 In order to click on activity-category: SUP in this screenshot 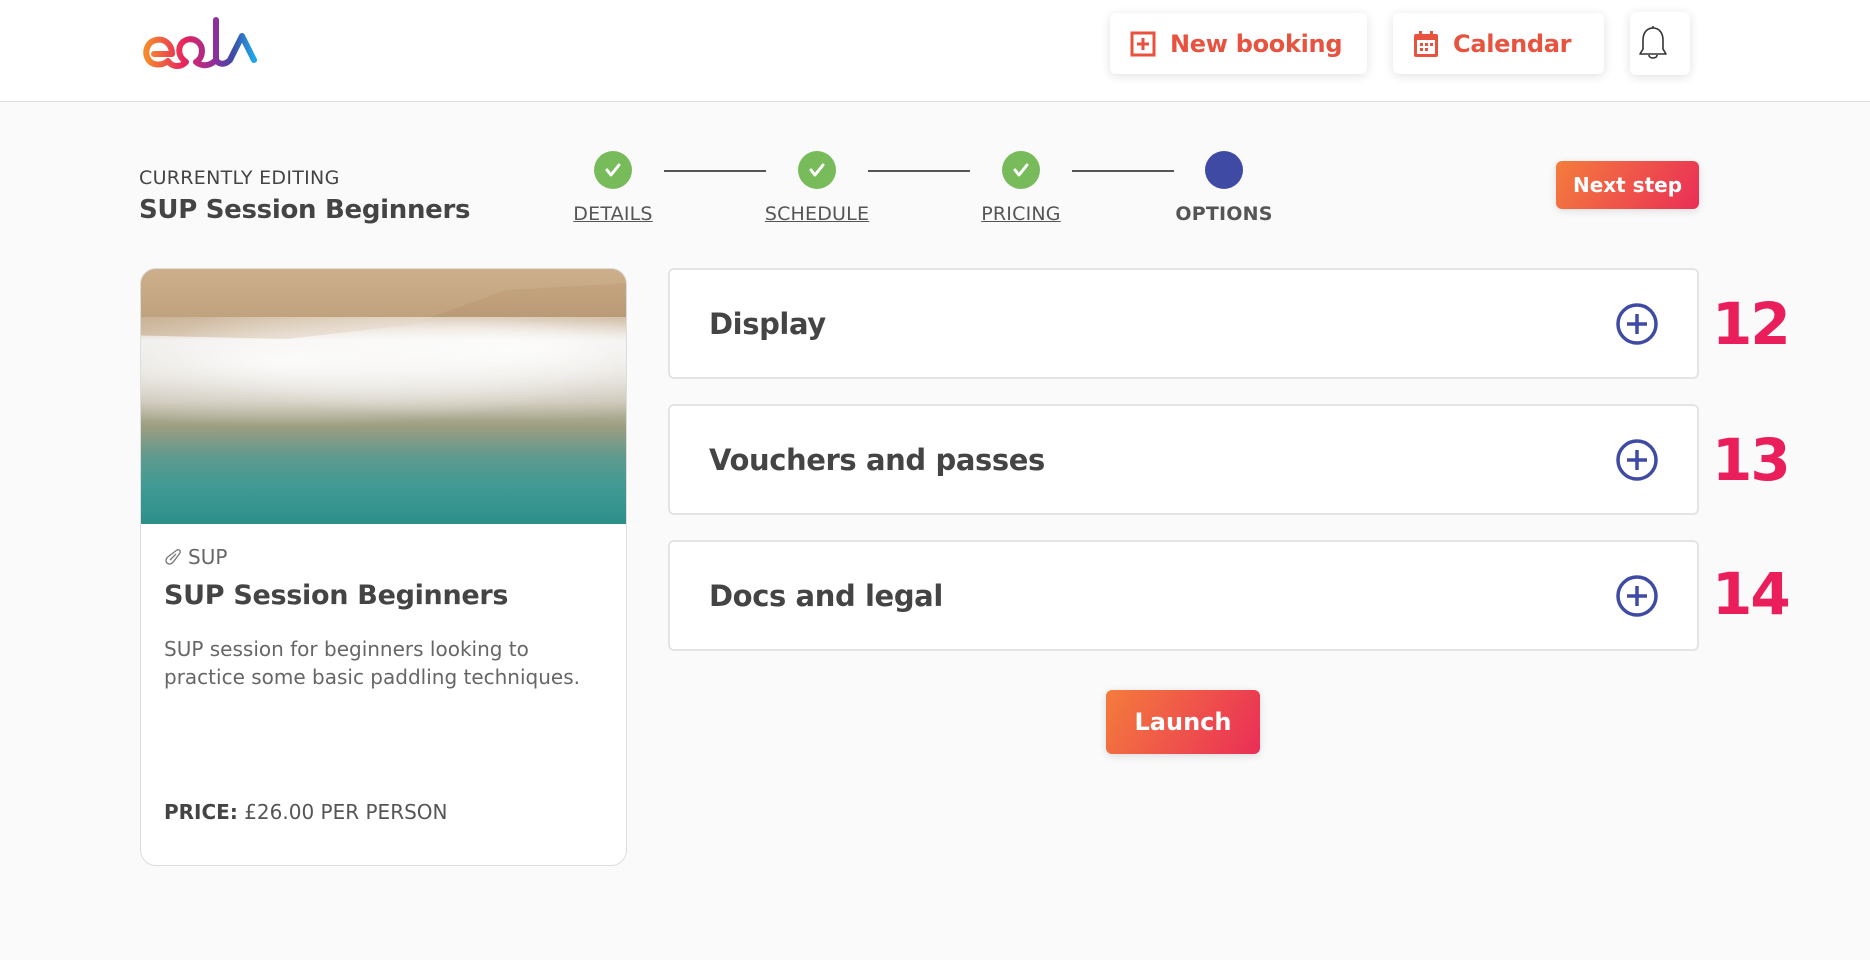, I will do `click(195, 557)`.